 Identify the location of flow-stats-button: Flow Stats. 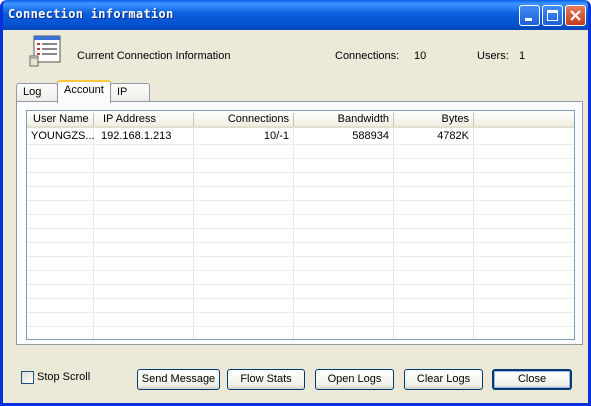
(266, 379).